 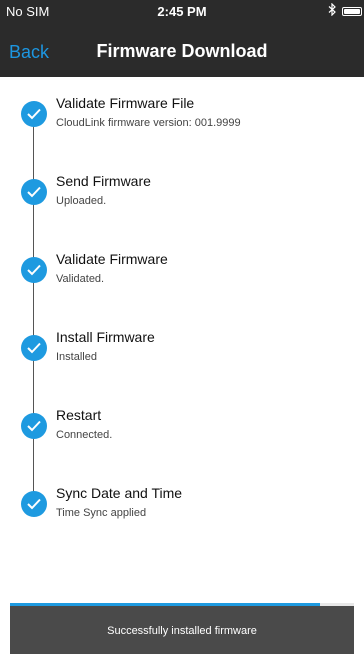 I want to click on page-title: Firmware Download, so click(x=182, y=51).